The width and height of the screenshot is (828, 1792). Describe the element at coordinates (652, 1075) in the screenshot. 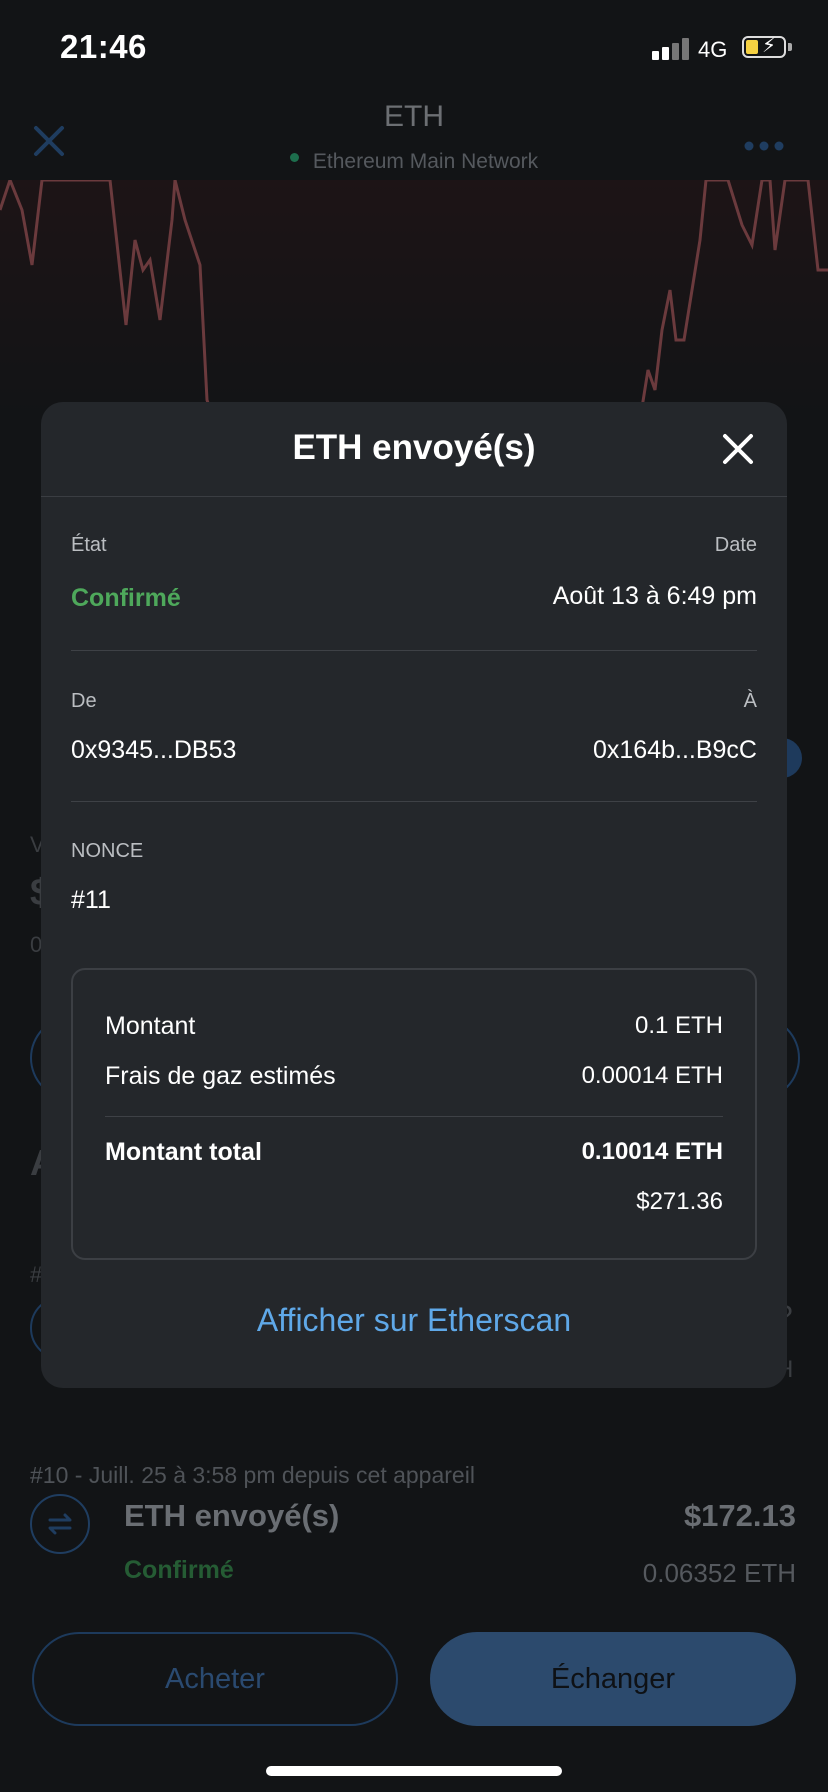

I see `gas-fee-value: 0.00014 ETH` at that location.